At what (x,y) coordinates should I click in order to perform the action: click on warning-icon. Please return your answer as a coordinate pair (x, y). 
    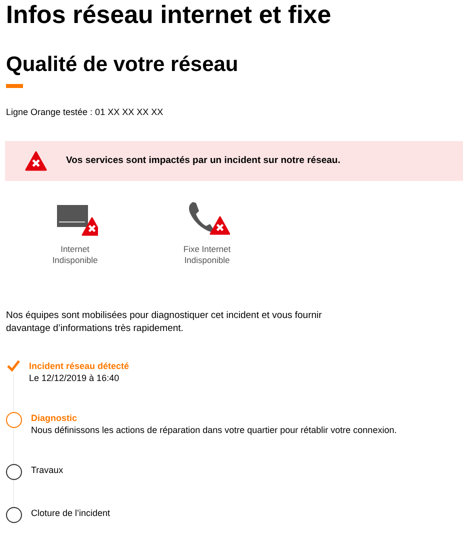
    Looking at the image, I should click on (36, 161).